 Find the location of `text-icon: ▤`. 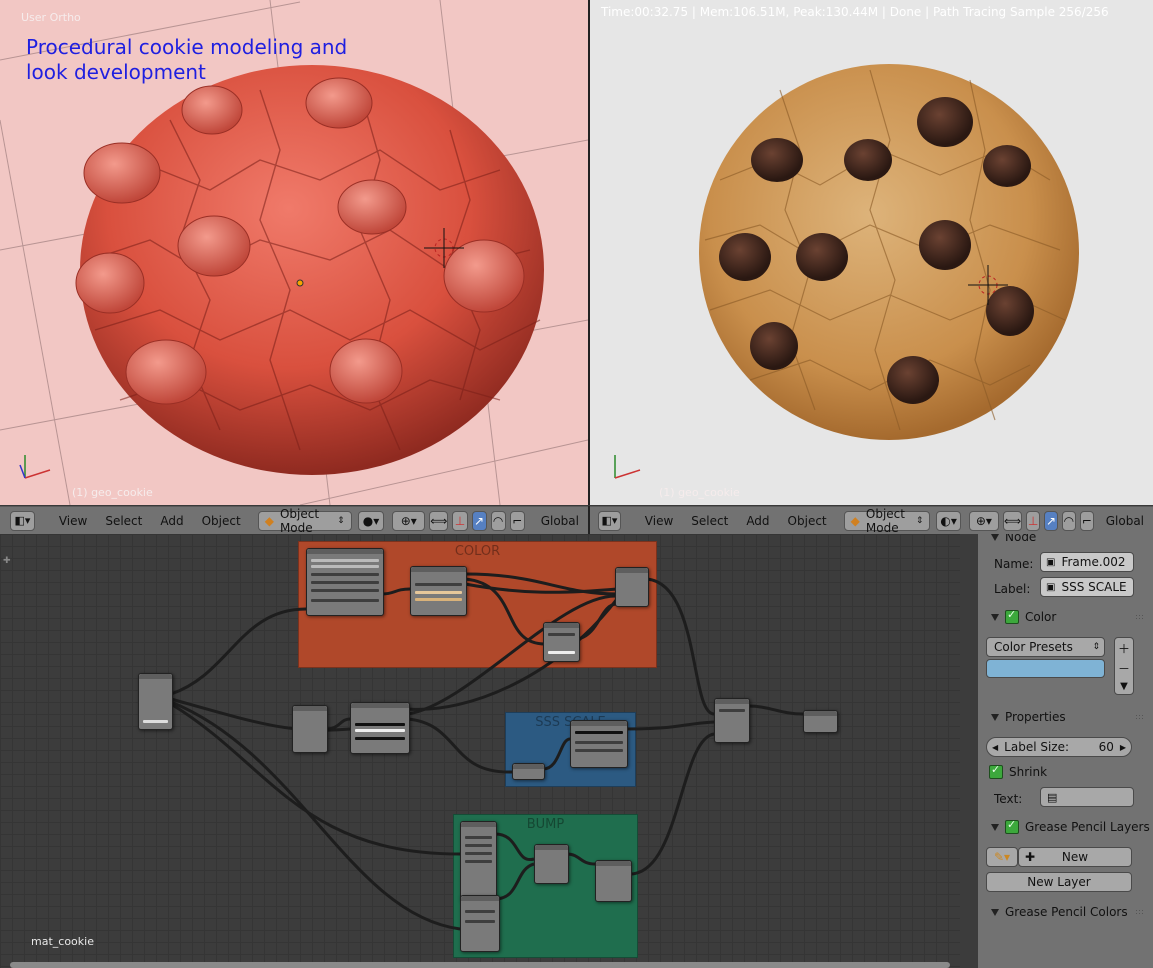

text-icon: ▤ is located at coordinates (1052, 797).